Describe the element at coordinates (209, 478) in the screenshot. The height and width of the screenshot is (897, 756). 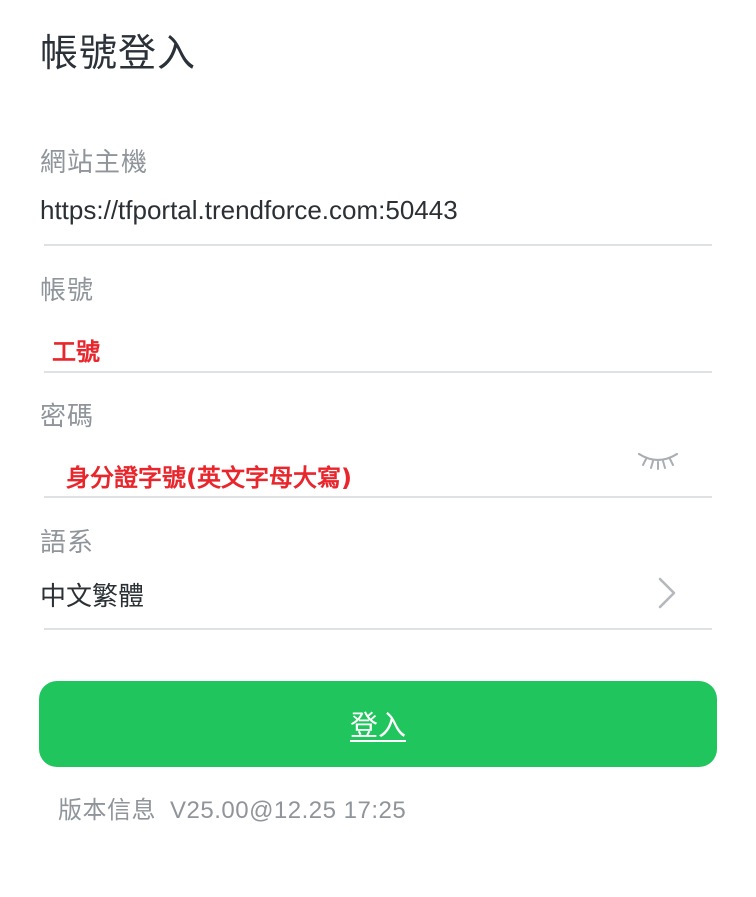
I see `password-hint-annotation: 身分證字號(英文字母大寫)` at that location.